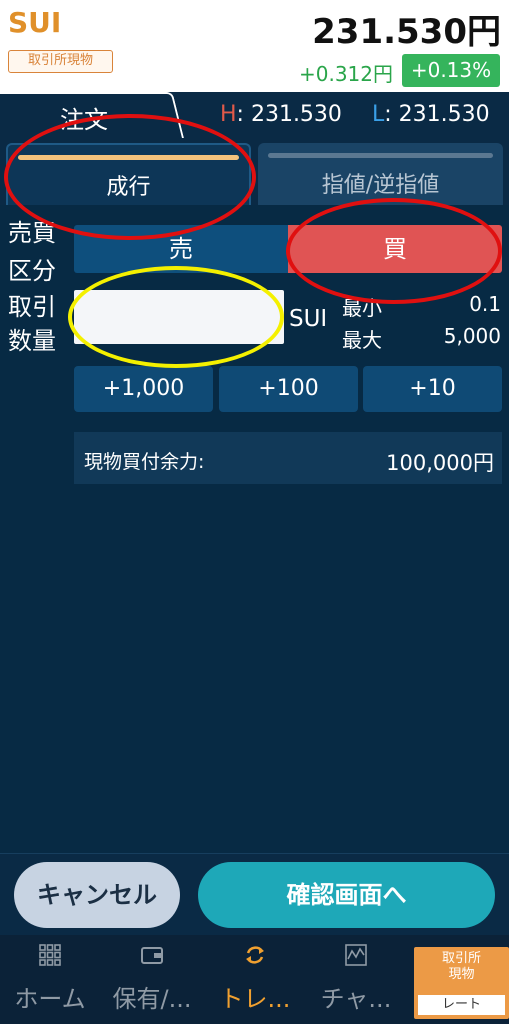 The width and height of the screenshot is (509, 1024). Describe the element at coordinates (181, 249) in the screenshot. I see `sell-button: 売` at that location.